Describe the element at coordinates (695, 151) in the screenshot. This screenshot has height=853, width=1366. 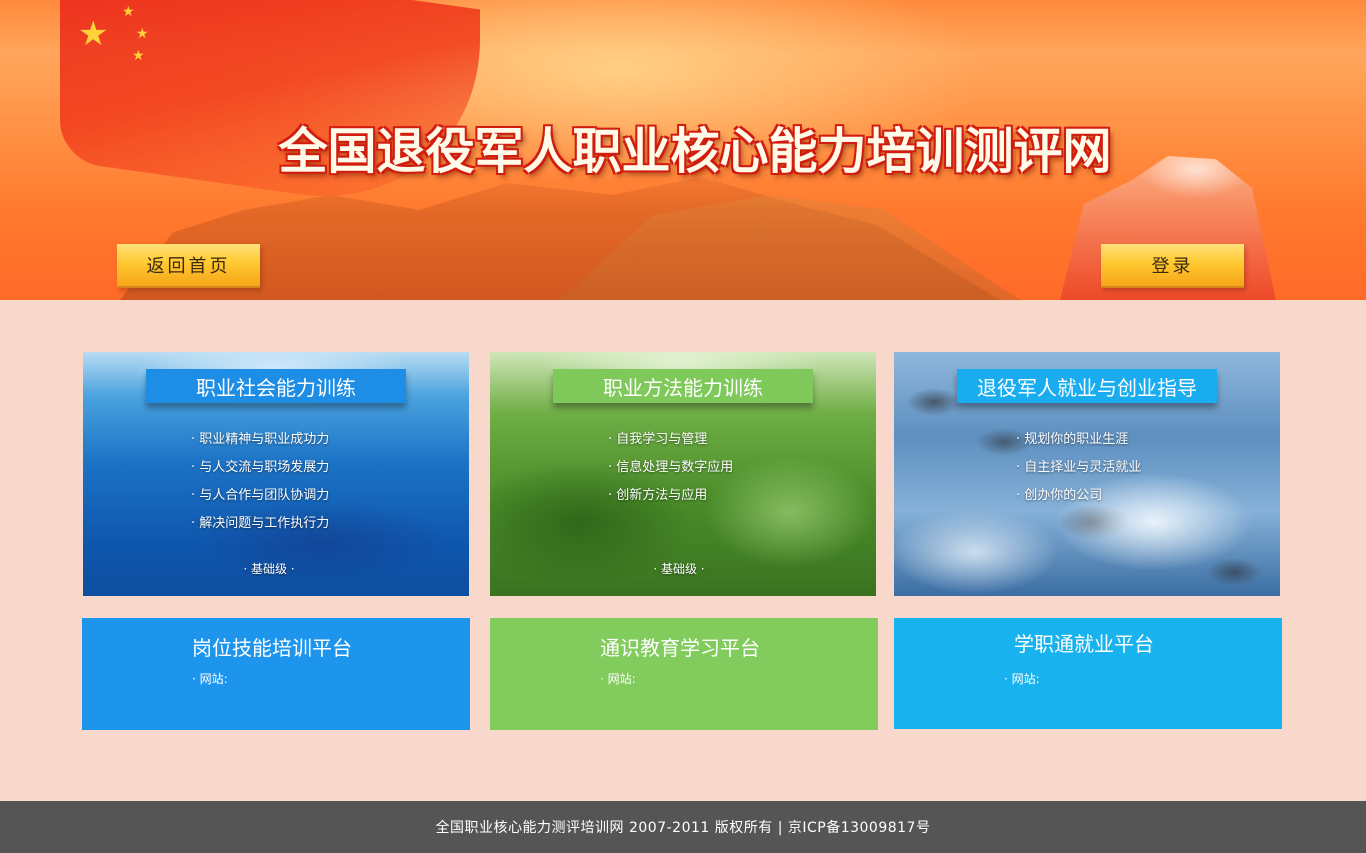
I see `site-title: 全国退役军人职业核心能力培训测评网` at that location.